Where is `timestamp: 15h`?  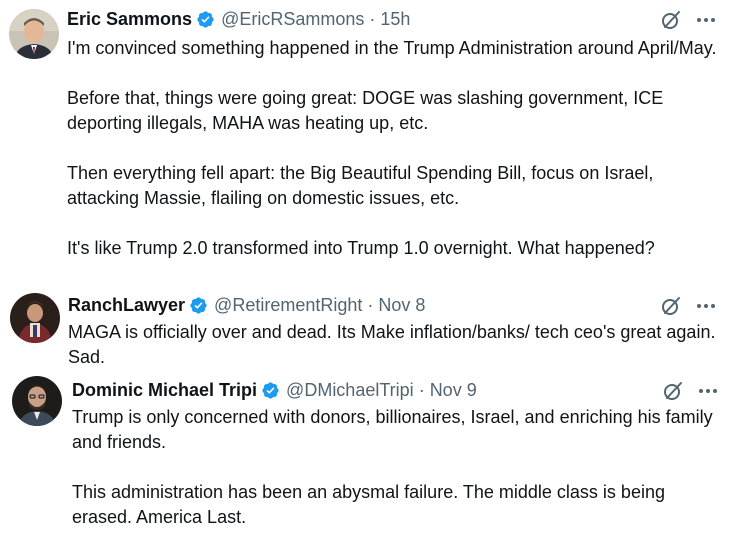
timestamp: 15h is located at coordinates (395, 19).